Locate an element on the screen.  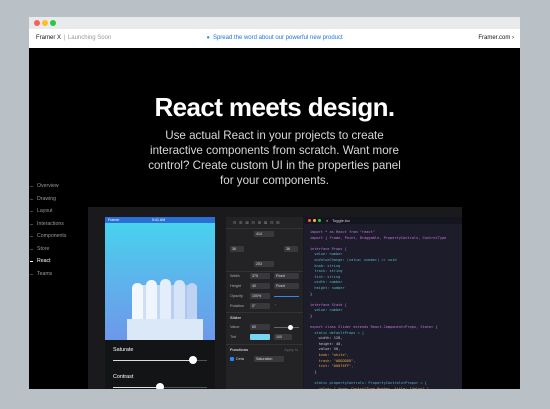
tint-field: 100 is located at coordinates (283, 337).